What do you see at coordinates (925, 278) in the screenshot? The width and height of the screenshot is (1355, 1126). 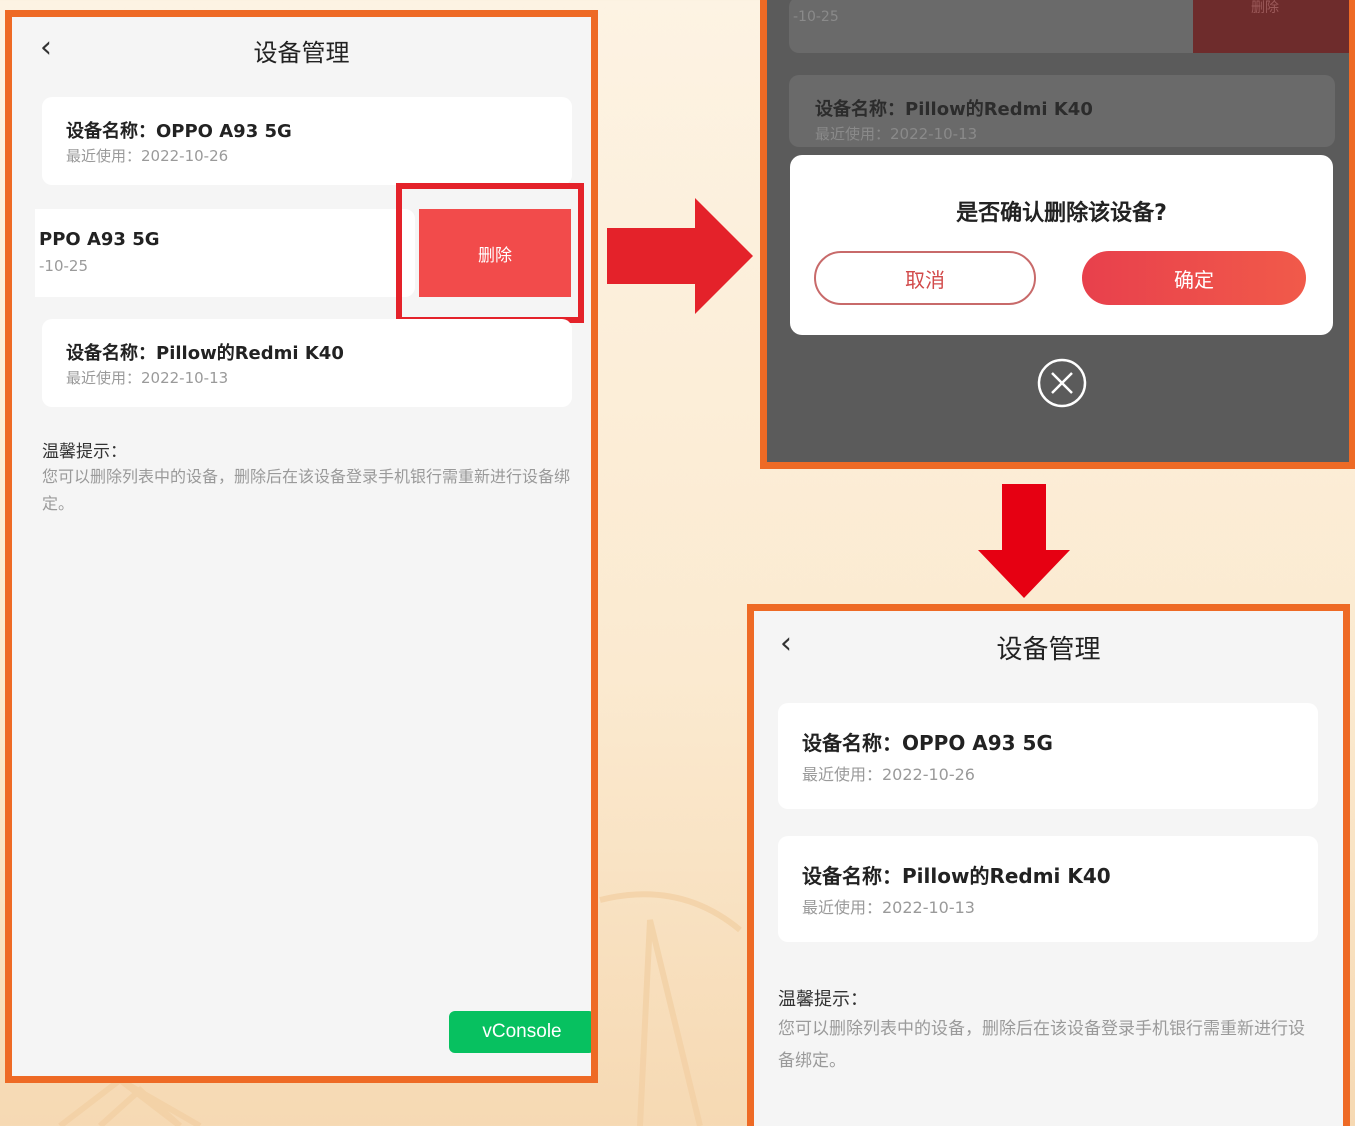 I see `cancel-button: 取消` at bounding box center [925, 278].